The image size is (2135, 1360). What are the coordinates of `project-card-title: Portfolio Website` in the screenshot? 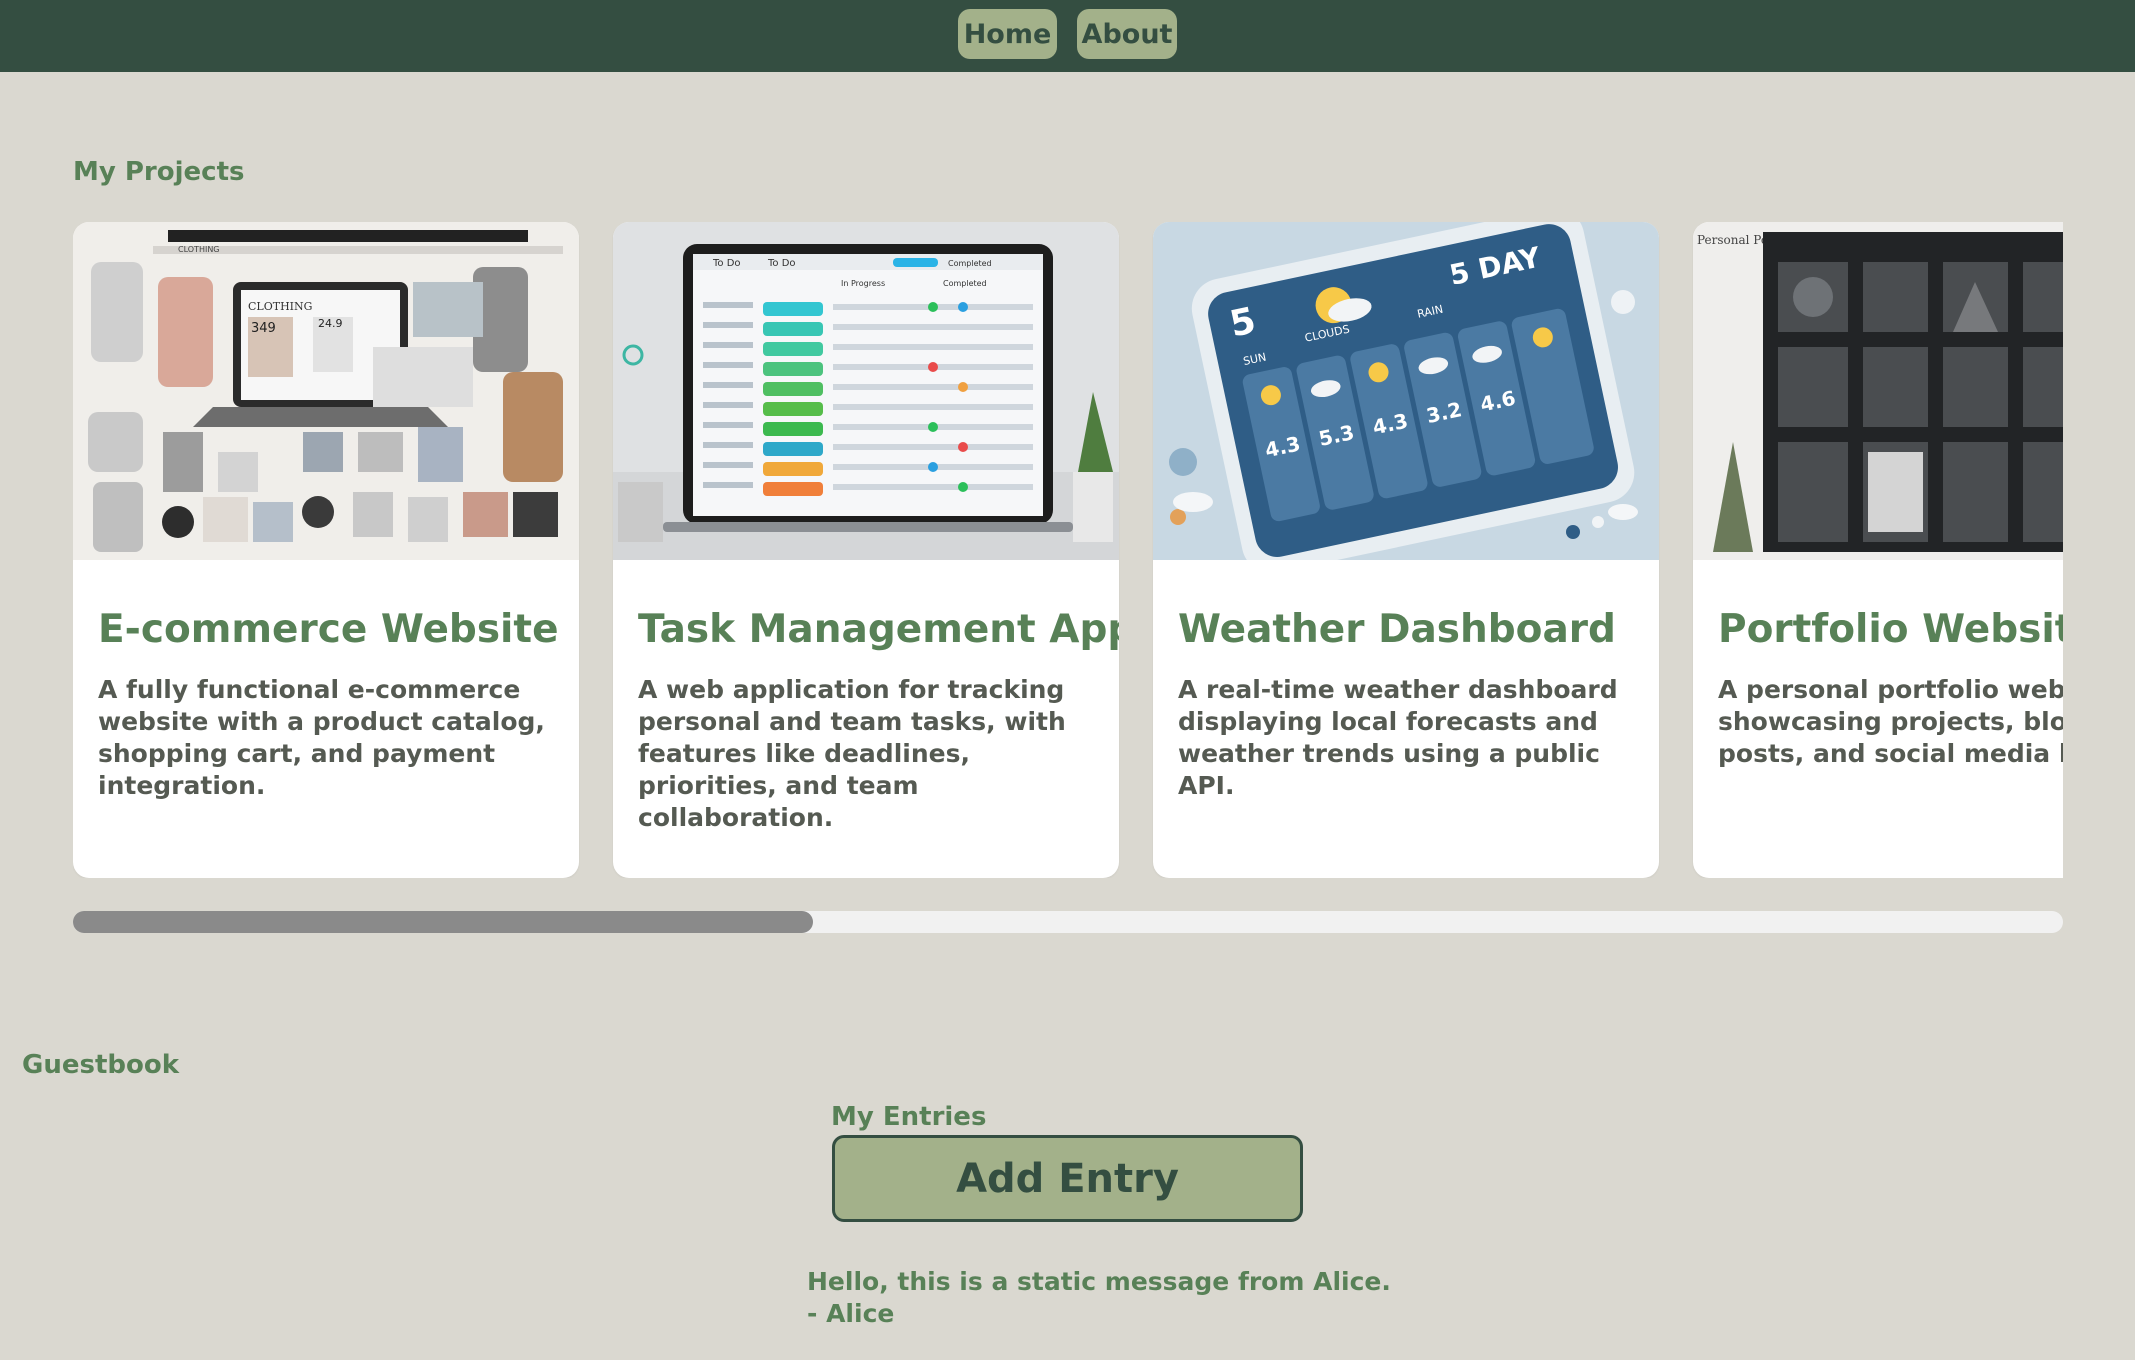 It's located at (1890, 629).